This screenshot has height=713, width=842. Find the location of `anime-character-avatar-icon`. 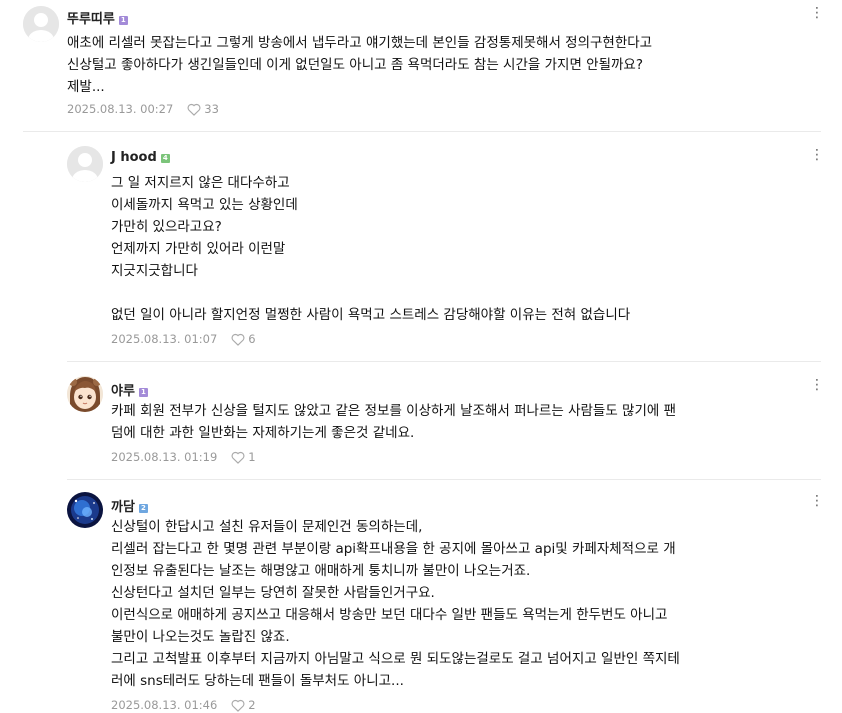

anime-character-avatar-icon is located at coordinates (85, 394).